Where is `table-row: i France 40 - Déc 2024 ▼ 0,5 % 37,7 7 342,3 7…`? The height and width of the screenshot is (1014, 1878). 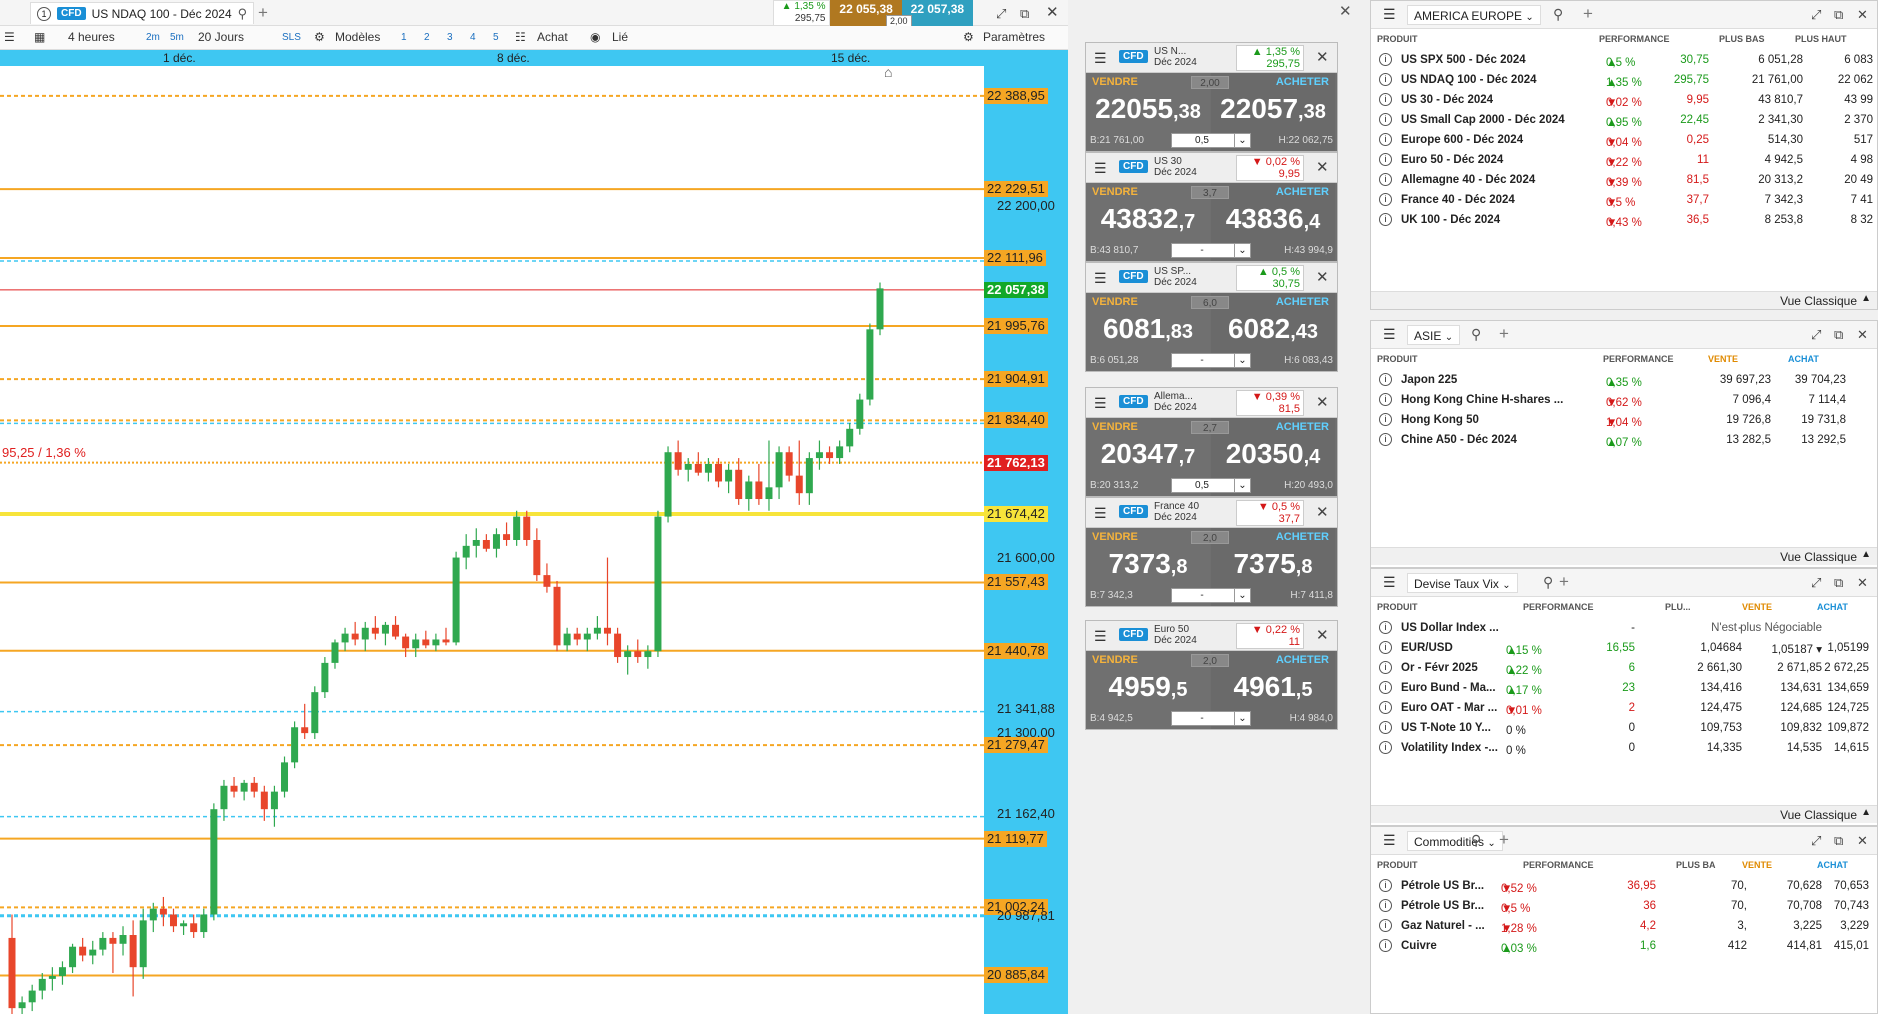 table-row: i France 40 - Déc 2024 ▼ 0,5 % 37,7 7 342,3 7… is located at coordinates (1624, 201).